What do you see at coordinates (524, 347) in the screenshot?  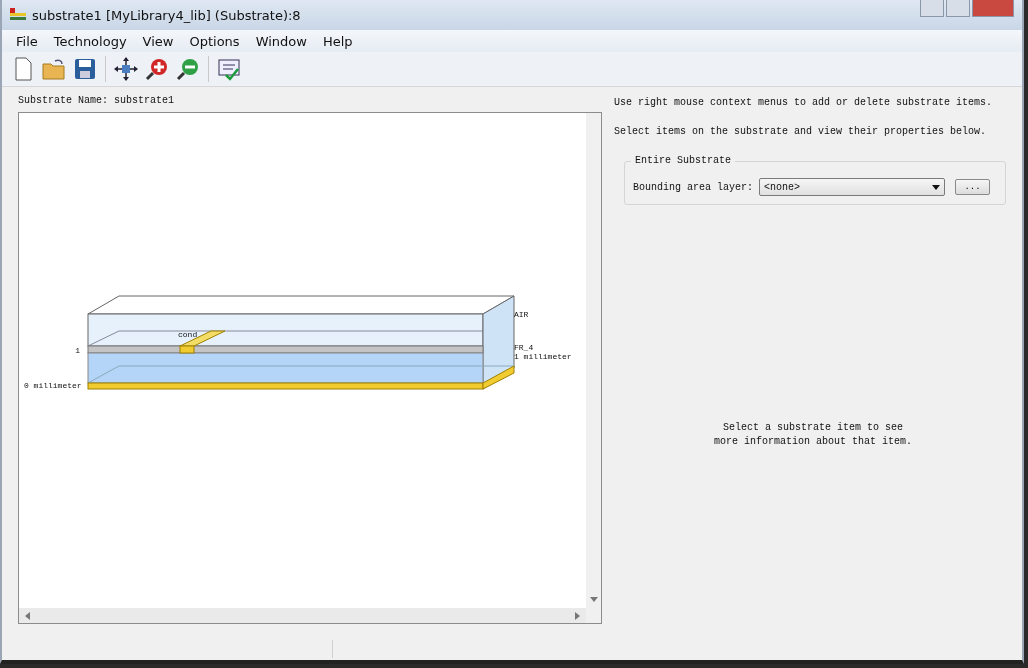 I see `layer-label: FR_4` at bounding box center [524, 347].